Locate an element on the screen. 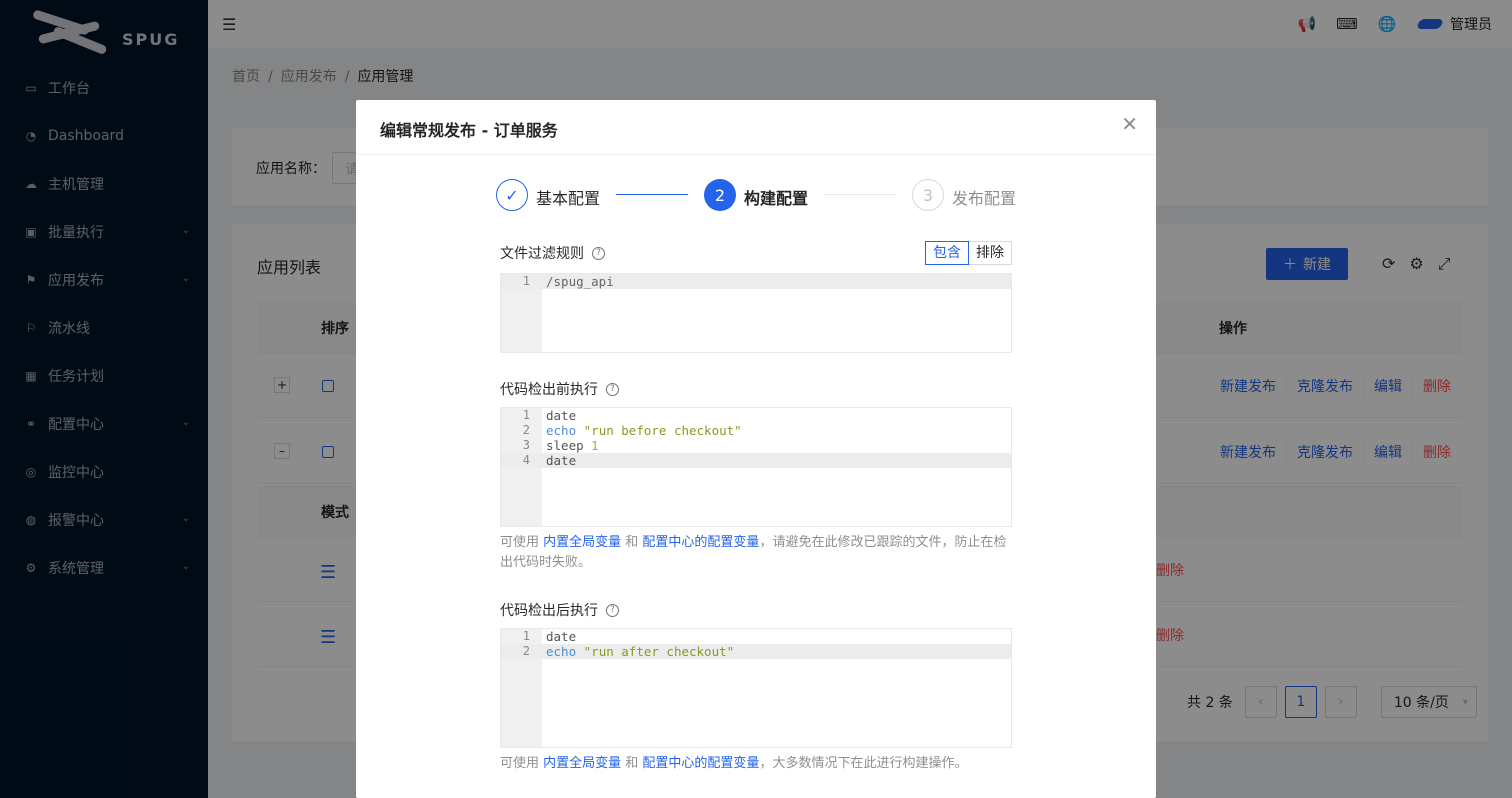 The width and height of the screenshot is (1512, 798). step-deploy-label: 发布配置 is located at coordinates (984, 198).